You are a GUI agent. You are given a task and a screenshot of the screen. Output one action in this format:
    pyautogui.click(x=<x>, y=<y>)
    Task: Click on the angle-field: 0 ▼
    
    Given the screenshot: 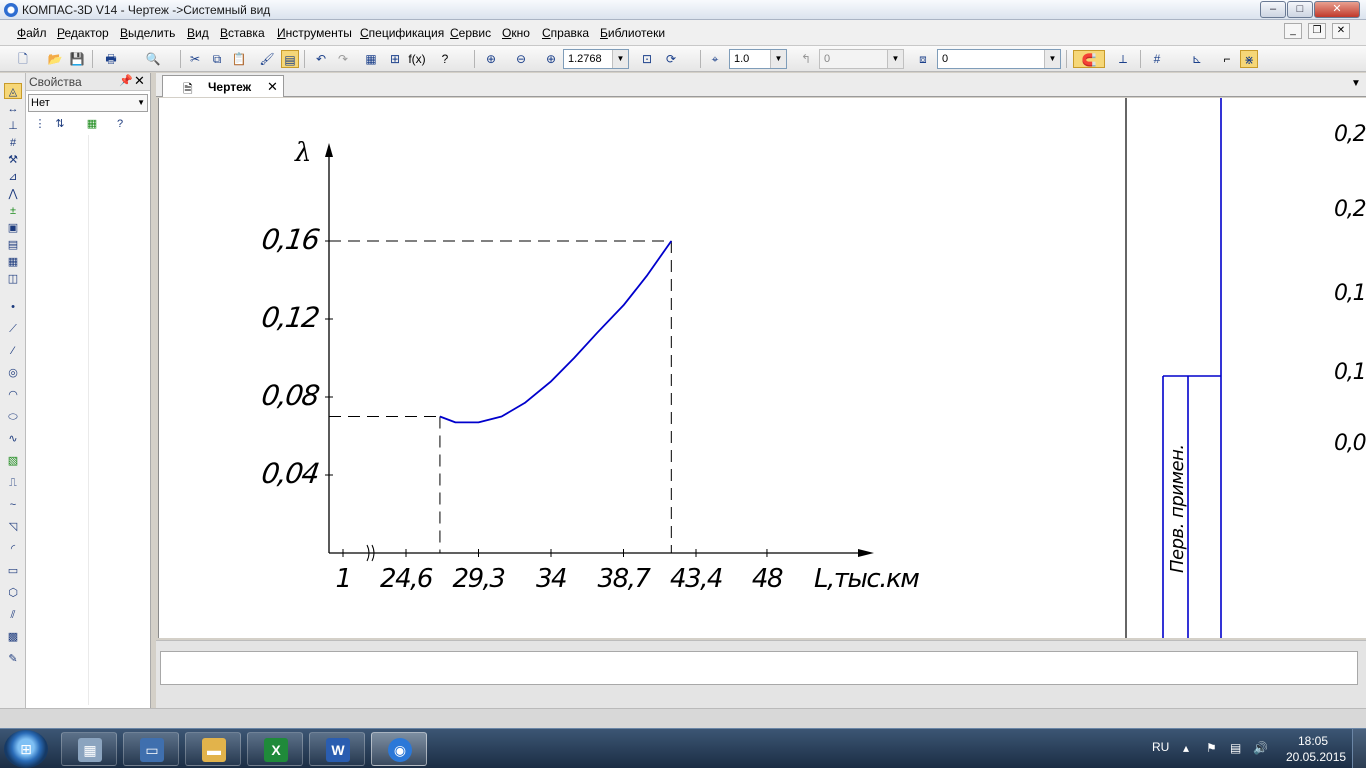 What is the action you would take?
    pyautogui.click(x=861, y=59)
    